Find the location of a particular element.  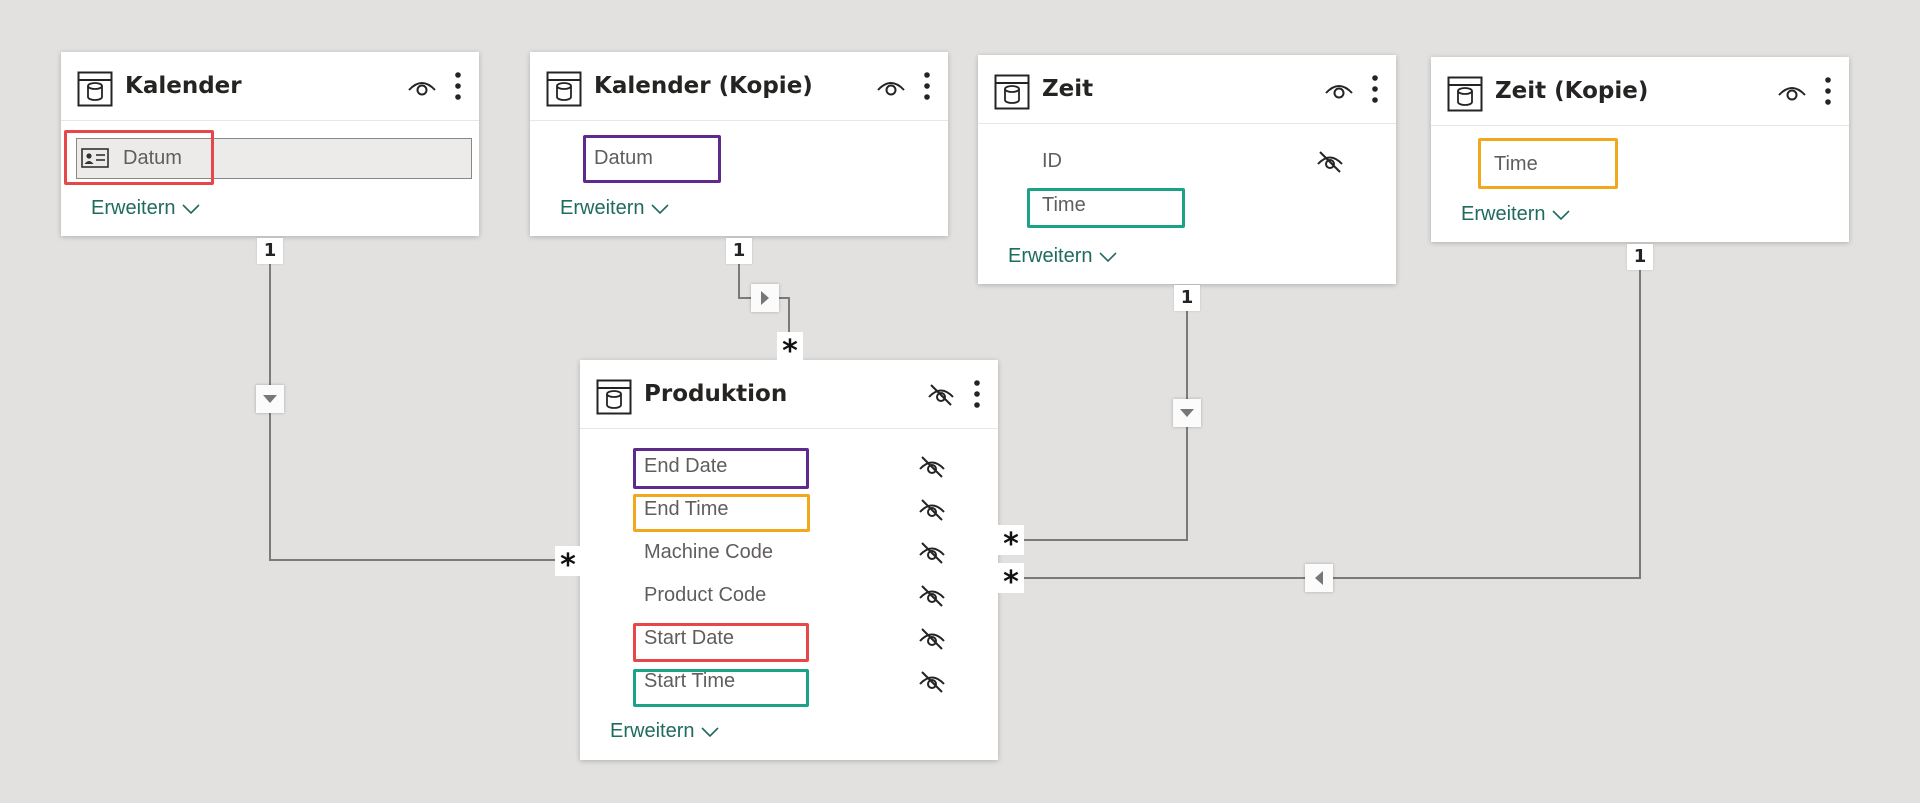

table-card-zeit: Zeit ID Time Erweitern is located at coordinates (1187, 169).